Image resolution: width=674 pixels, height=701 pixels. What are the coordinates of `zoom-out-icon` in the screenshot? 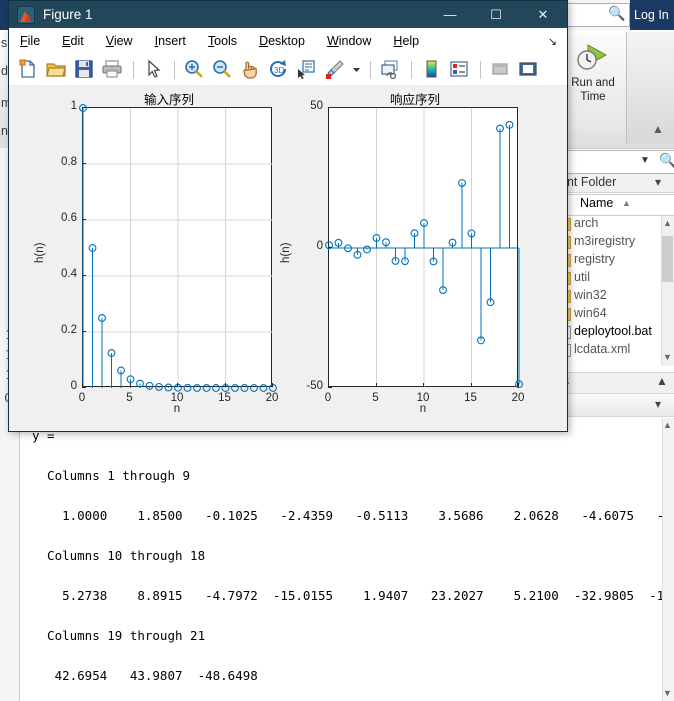 It's located at (223, 70).